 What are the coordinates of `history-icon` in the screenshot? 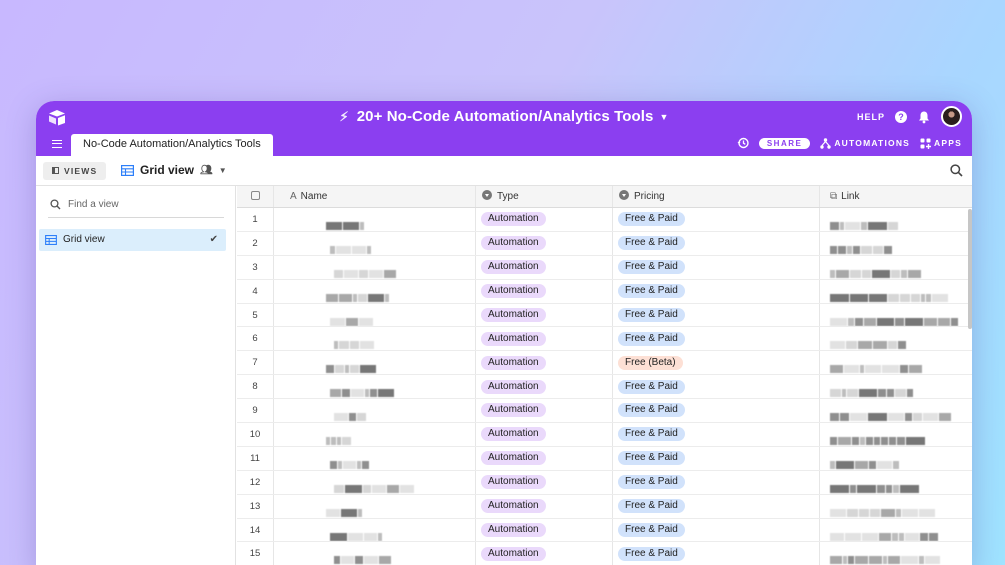 It's located at (743, 143).